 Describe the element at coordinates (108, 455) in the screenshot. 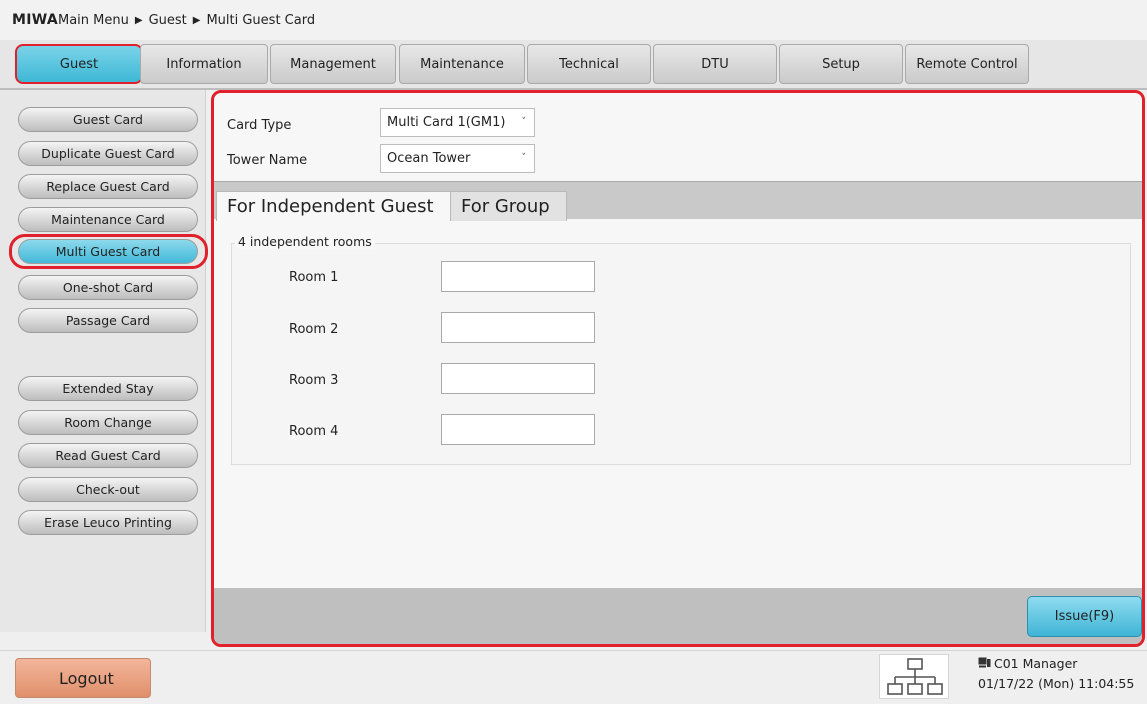

I see `sidebar-item-read-guest-card: Read Guest Card` at that location.